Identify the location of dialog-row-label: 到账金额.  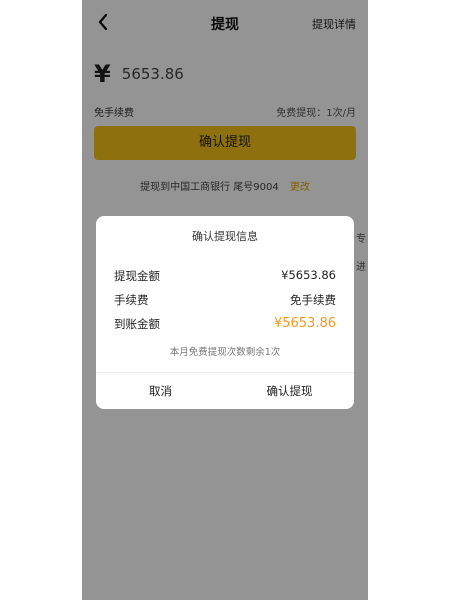
(137, 324).